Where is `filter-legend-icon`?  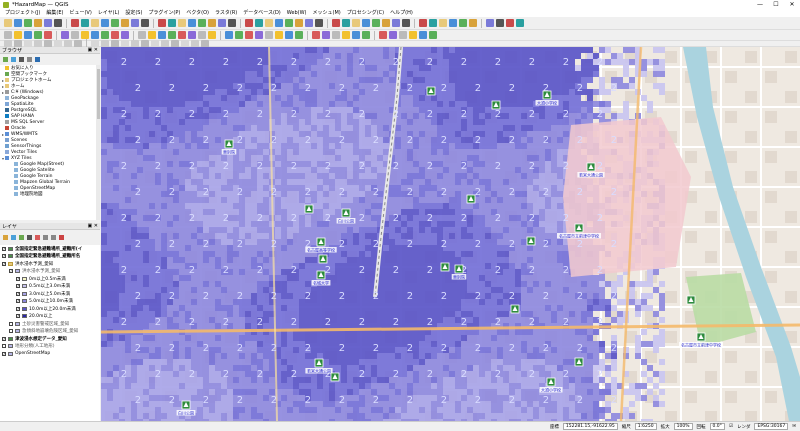
filter-legend-icon is located at coordinates (37, 237).